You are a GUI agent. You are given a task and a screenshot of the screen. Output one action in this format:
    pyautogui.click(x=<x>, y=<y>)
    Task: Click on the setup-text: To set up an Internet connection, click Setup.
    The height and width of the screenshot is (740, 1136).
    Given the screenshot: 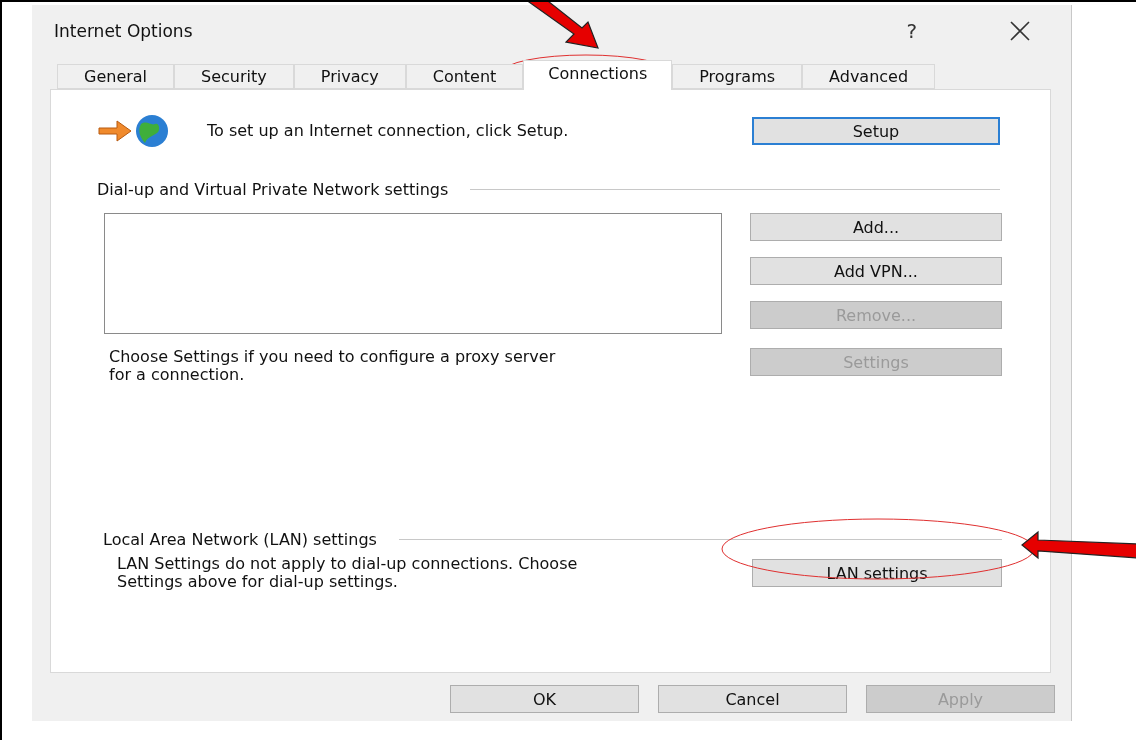 What is the action you would take?
    pyautogui.click(x=388, y=131)
    